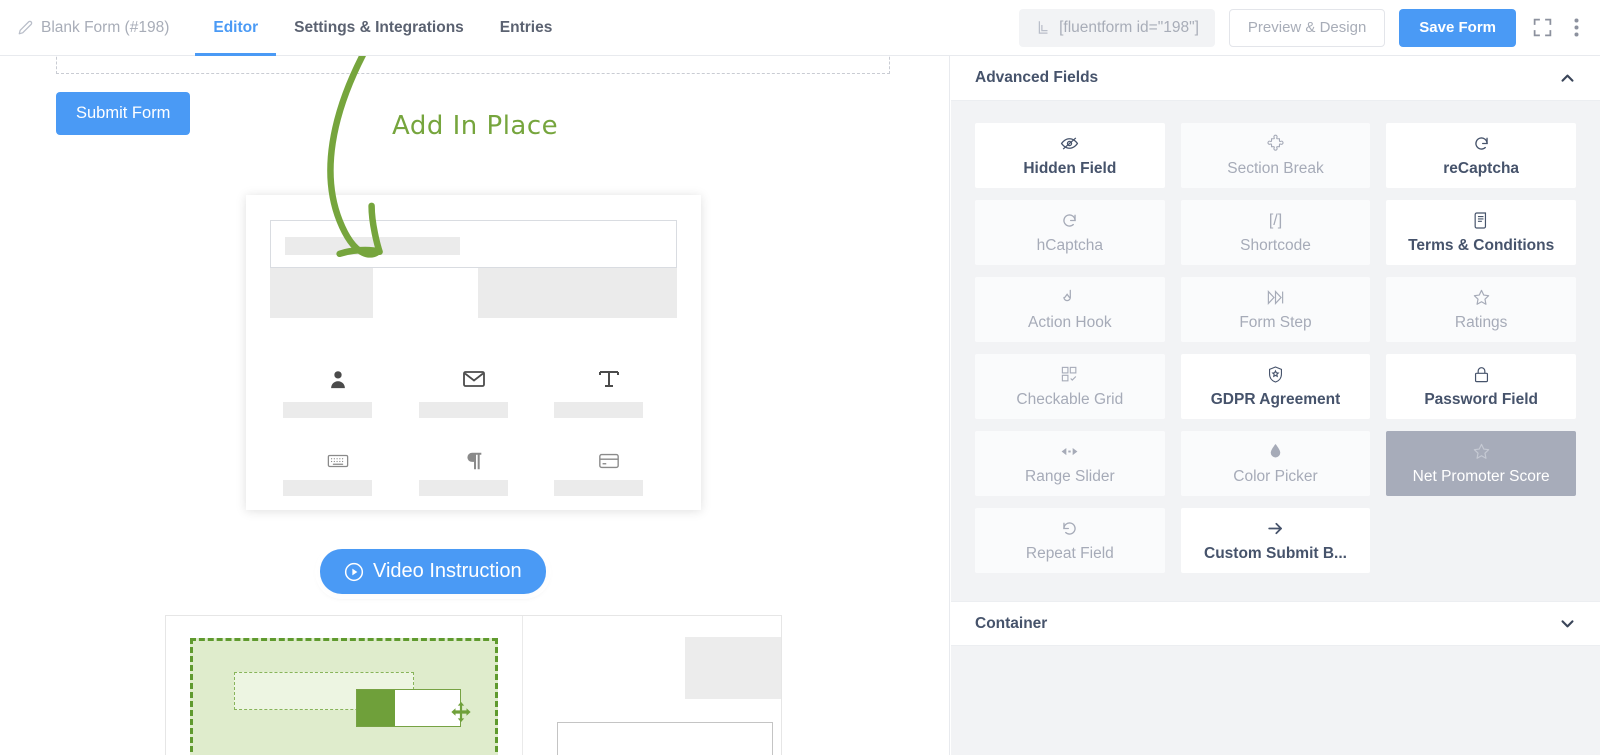 The width and height of the screenshot is (1600, 755). Describe the element at coordinates (1481, 245) in the screenshot. I see `field-card-label: Terms & Conditions` at that location.